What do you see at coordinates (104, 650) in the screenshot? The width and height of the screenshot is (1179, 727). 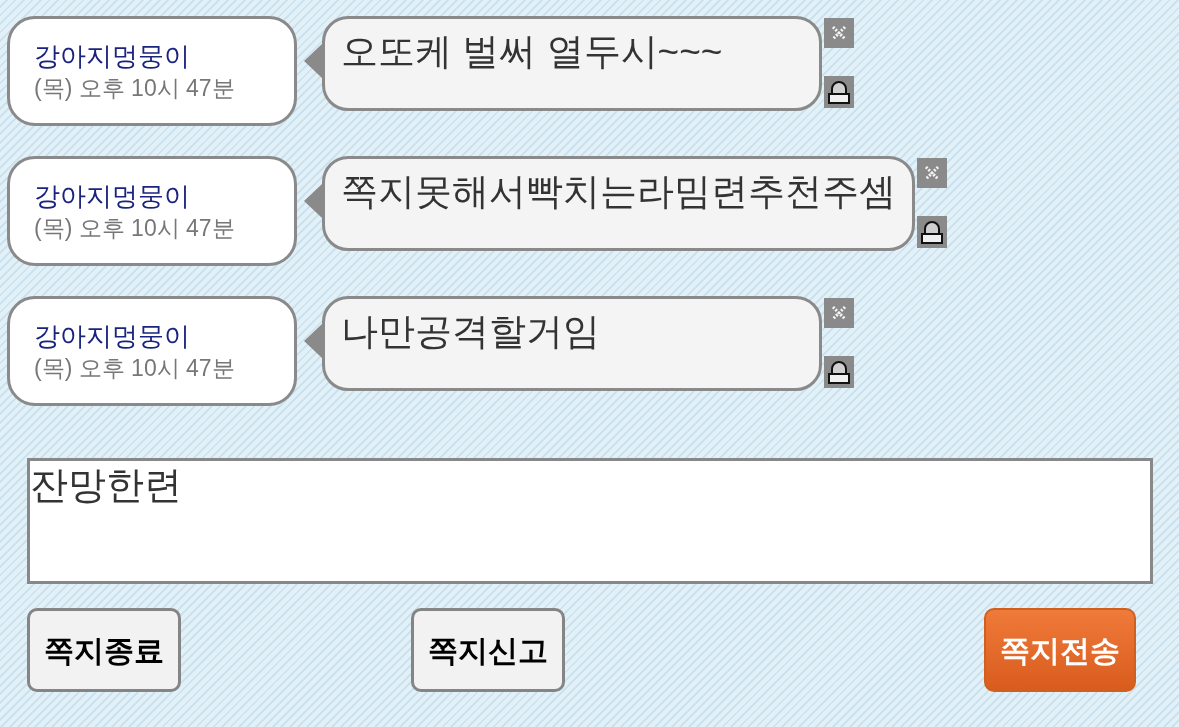 I see `action-button: 쪽지종료` at bounding box center [104, 650].